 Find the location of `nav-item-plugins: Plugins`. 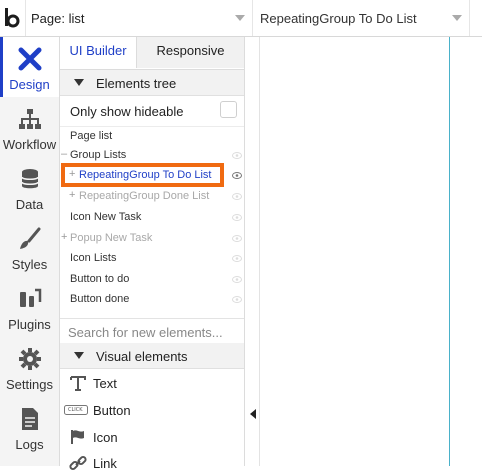

nav-item-plugins: Plugins is located at coordinates (29, 307).